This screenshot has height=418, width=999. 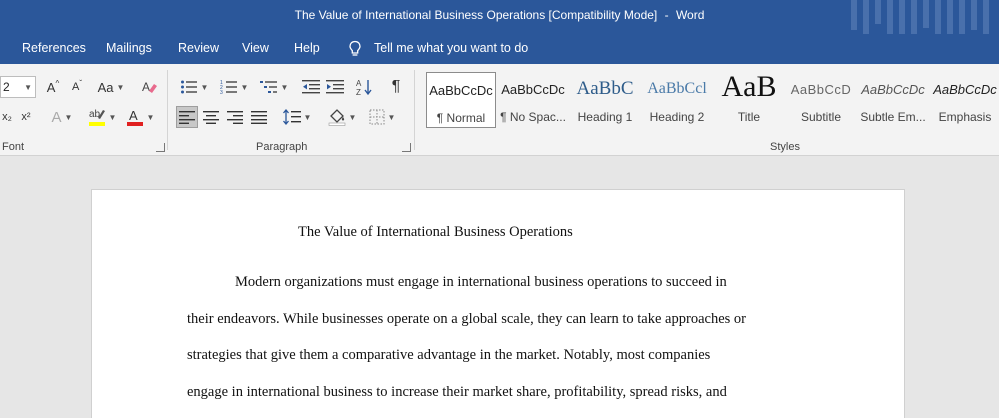 What do you see at coordinates (451, 48) in the screenshot?
I see `tell-me-search: Tell me what you want to do` at bounding box center [451, 48].